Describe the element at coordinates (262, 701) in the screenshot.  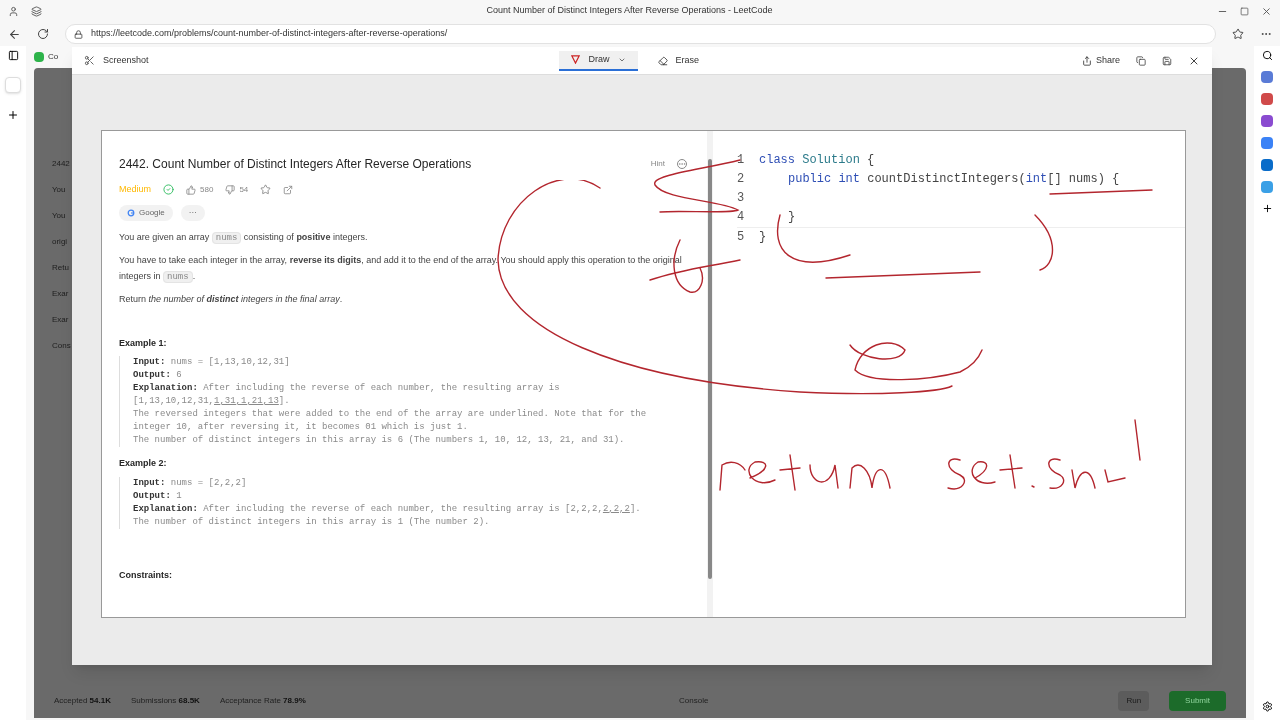
I see `stat-text: Acceptance Rate 78.9%` at that location.